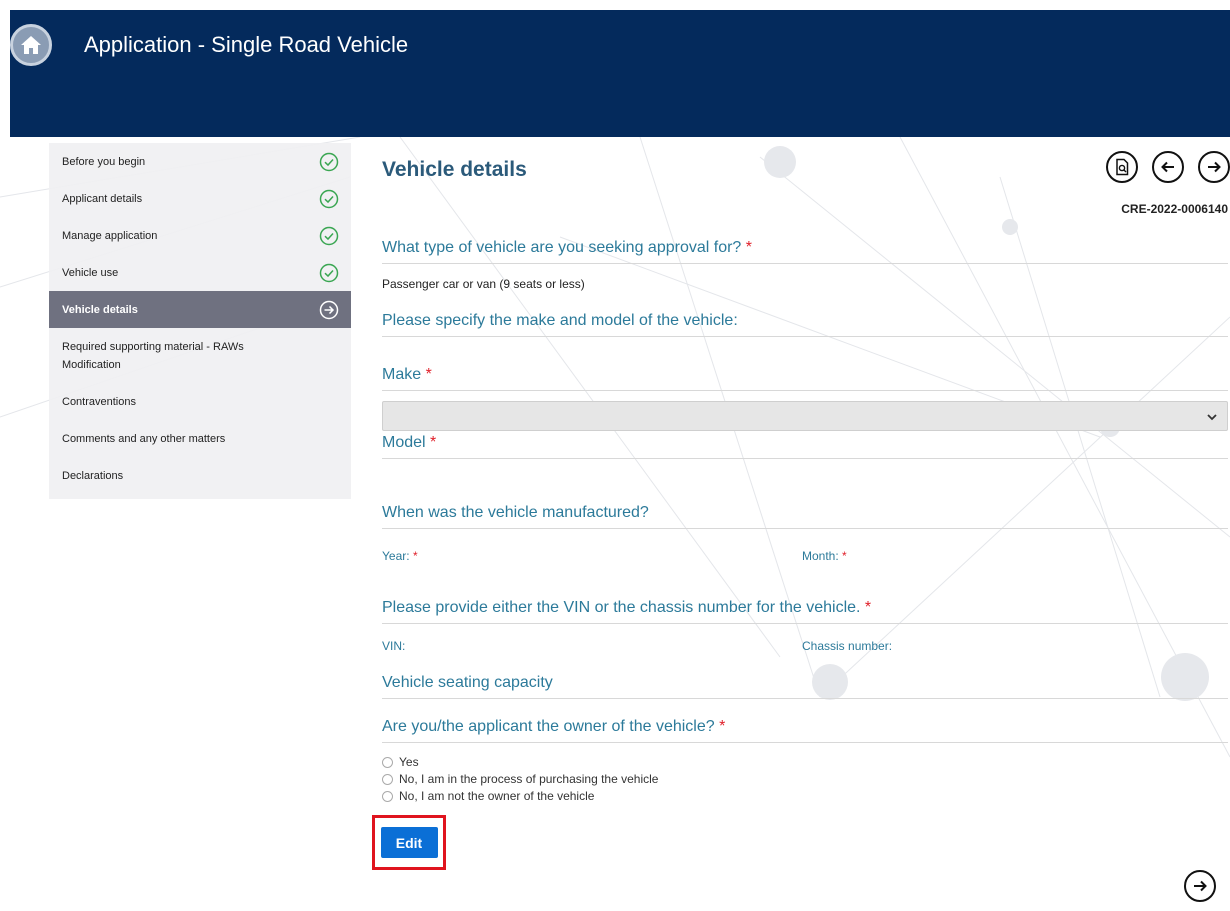  Describe the element at coordinates (467, 682) in the screenshot. I see `question-text: Vehicle seating capacity` at that location.